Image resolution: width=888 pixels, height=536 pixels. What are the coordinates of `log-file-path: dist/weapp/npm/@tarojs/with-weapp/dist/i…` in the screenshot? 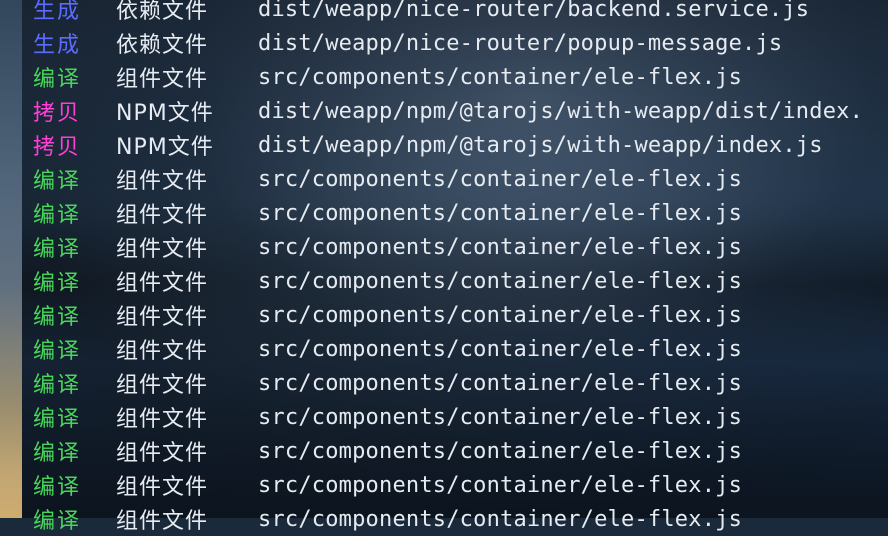 It's located at (561, 111).